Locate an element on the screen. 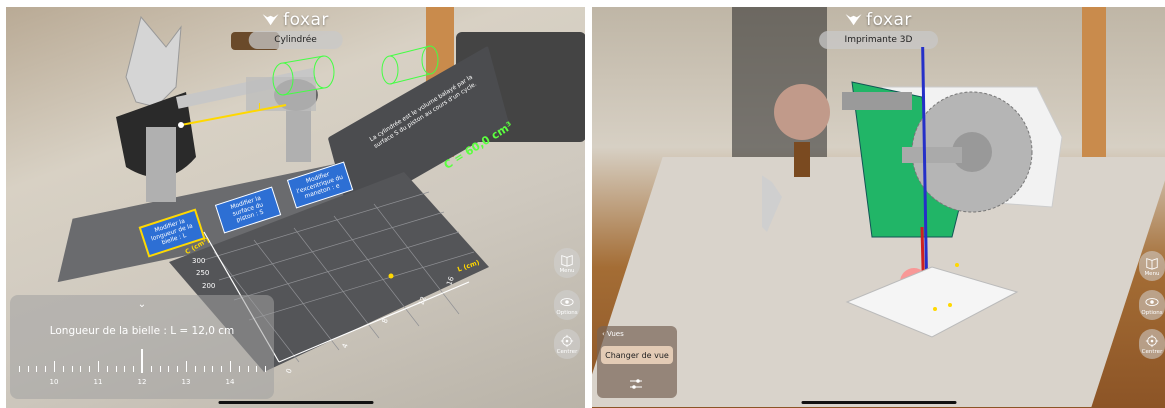  graph-y-tick: 300 is located at coordinates (199, 261).